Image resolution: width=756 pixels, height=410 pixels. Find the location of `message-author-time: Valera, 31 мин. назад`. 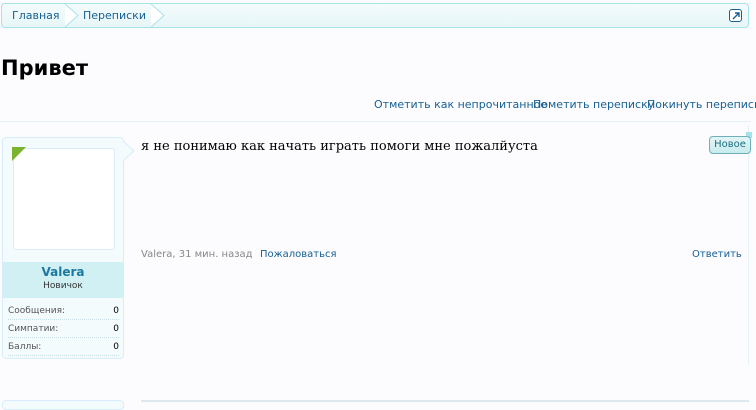

message-author-time: Valera, 31 мин. назад is located at coordinates (197, 254).